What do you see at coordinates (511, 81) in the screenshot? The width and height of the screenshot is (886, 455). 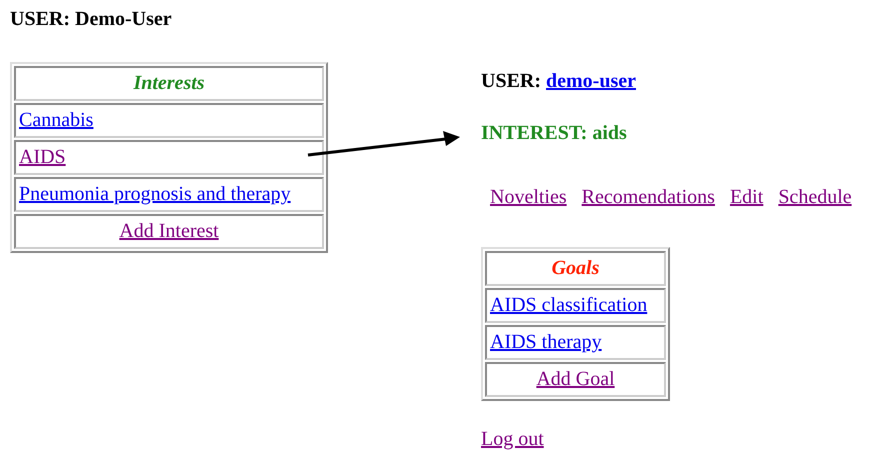 I see `user-label: USER:` at bounding box center [511, 81].